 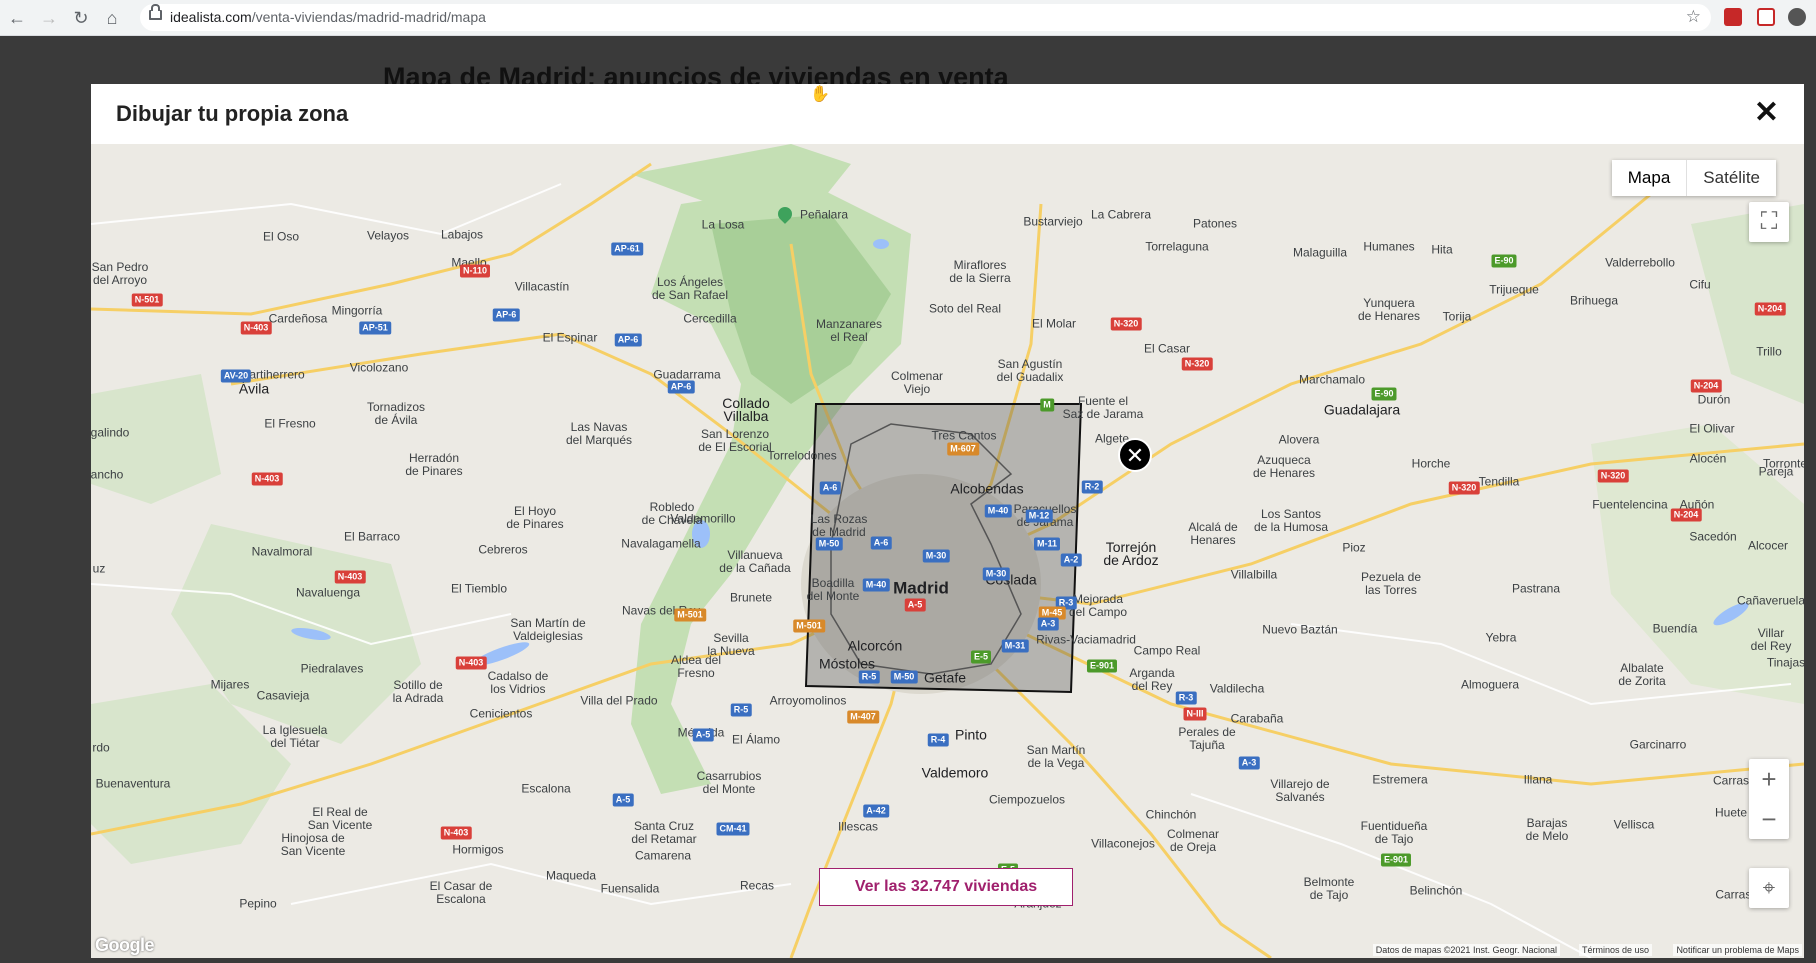 What do you see at coordinates (1714, 399) in the screenshot?
I see `map-label-duron: Durón` at bounding box center [1714, 399].